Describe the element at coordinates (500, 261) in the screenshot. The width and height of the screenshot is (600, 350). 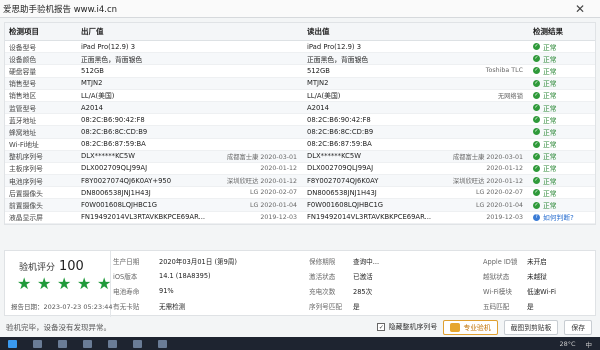
I see `info-key: Apple ID锁` at that location.